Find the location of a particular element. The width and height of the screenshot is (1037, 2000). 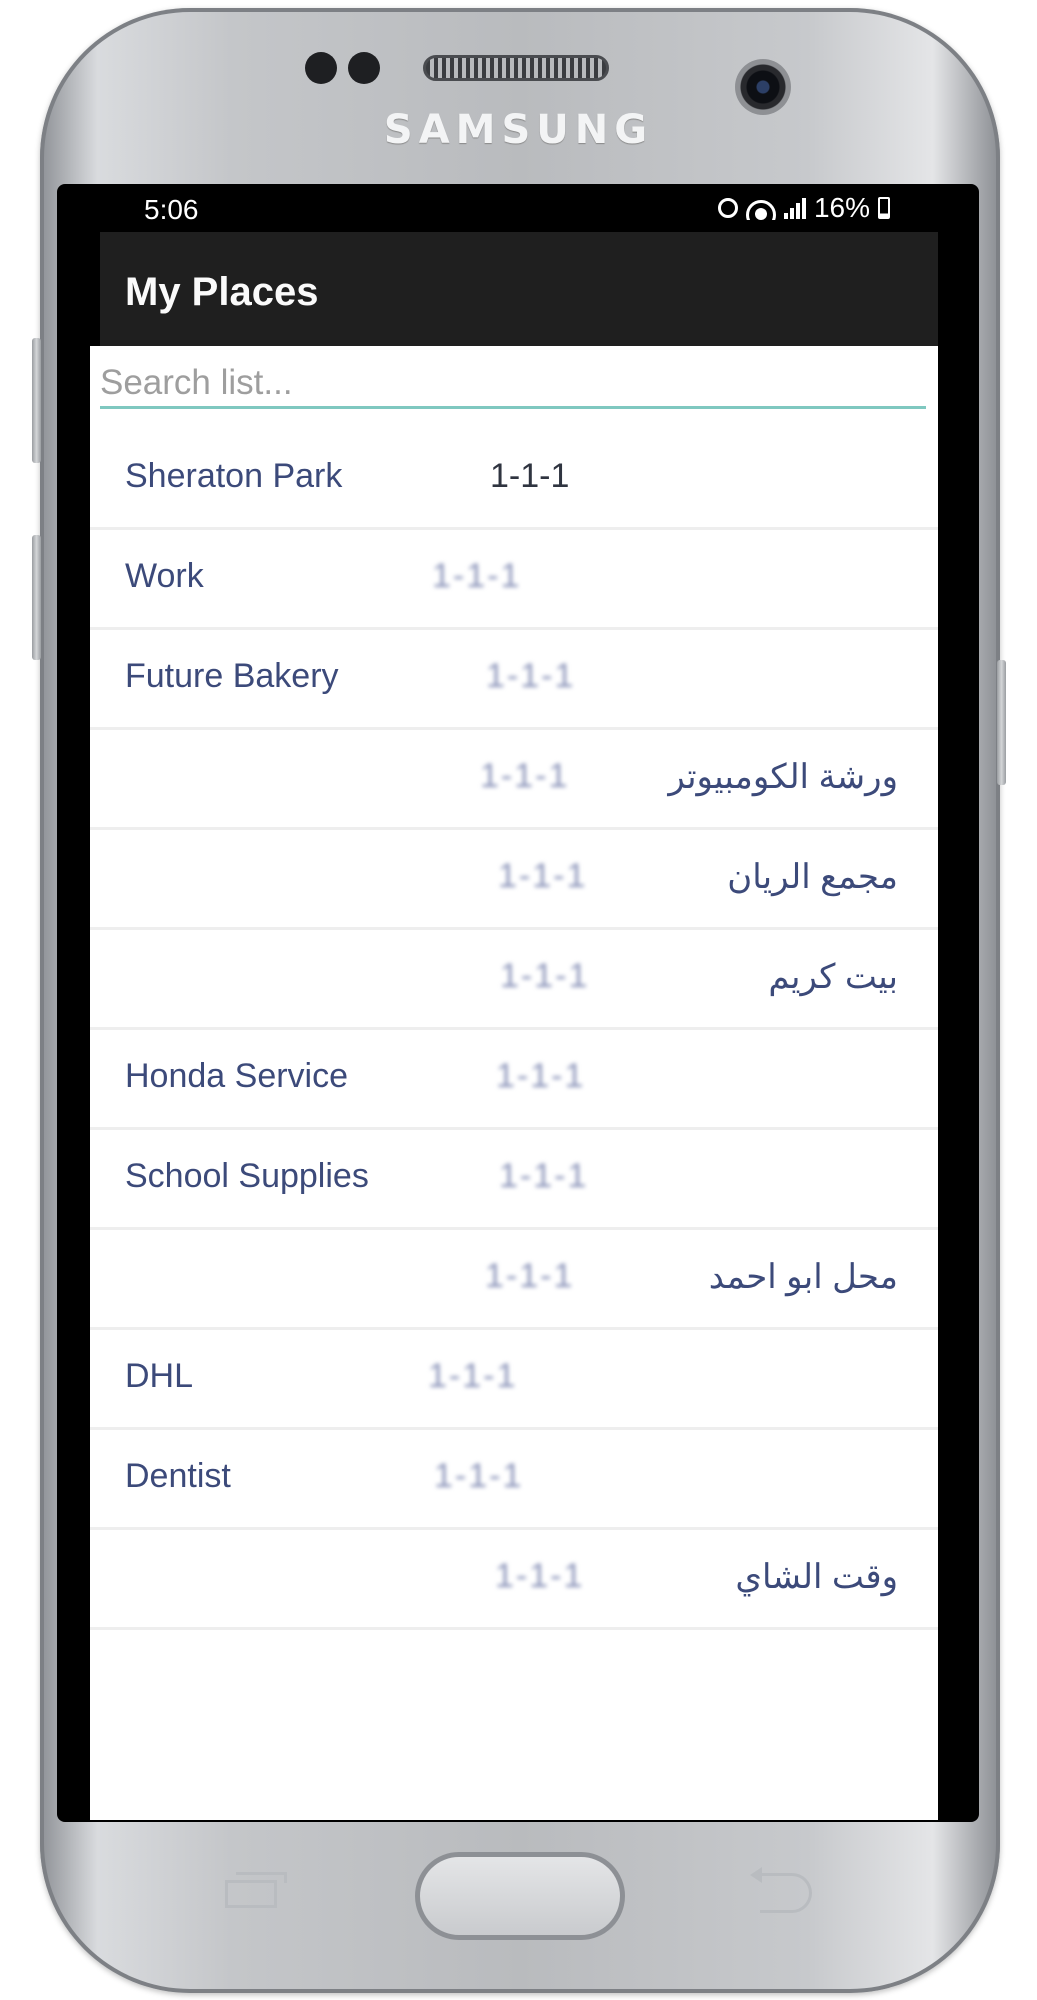

page-title: My Places is located at coordinates (222, 292).